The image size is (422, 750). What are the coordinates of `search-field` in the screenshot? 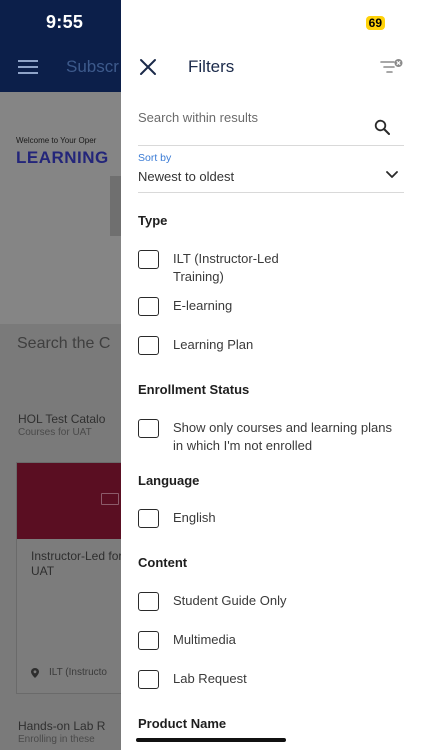 It's located at (271, 125).